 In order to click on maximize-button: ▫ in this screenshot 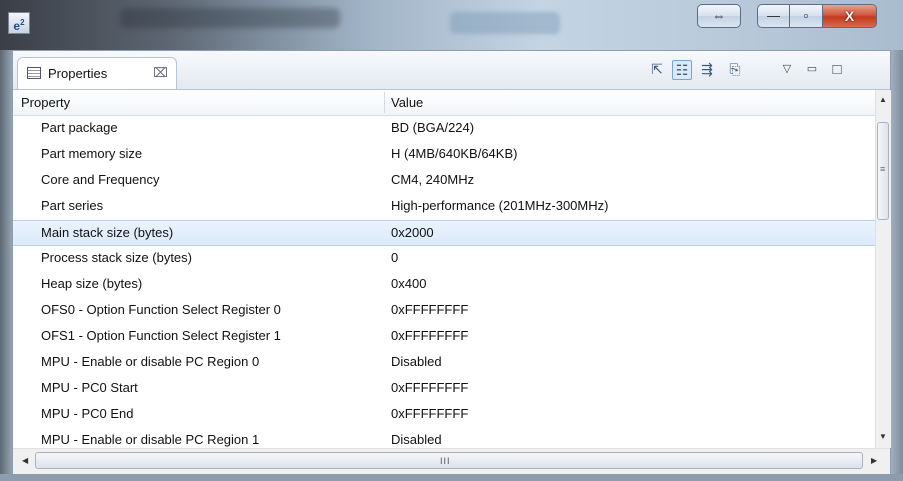, I will do `click(806, 16)`.